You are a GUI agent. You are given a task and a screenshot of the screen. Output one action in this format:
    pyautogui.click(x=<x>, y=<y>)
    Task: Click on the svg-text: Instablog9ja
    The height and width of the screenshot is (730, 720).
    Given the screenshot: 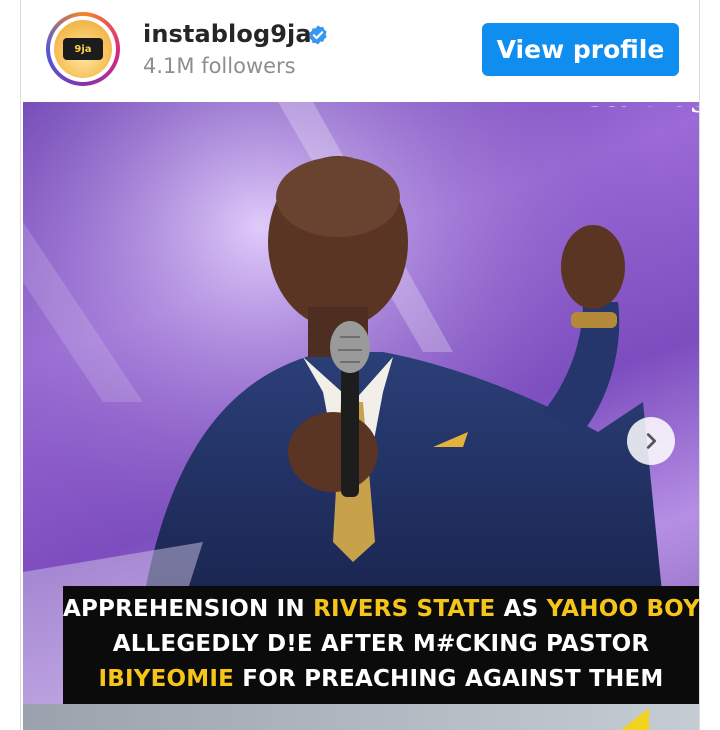 What is the action you would take?
    pyautogui.click(x=625, y=110)
    